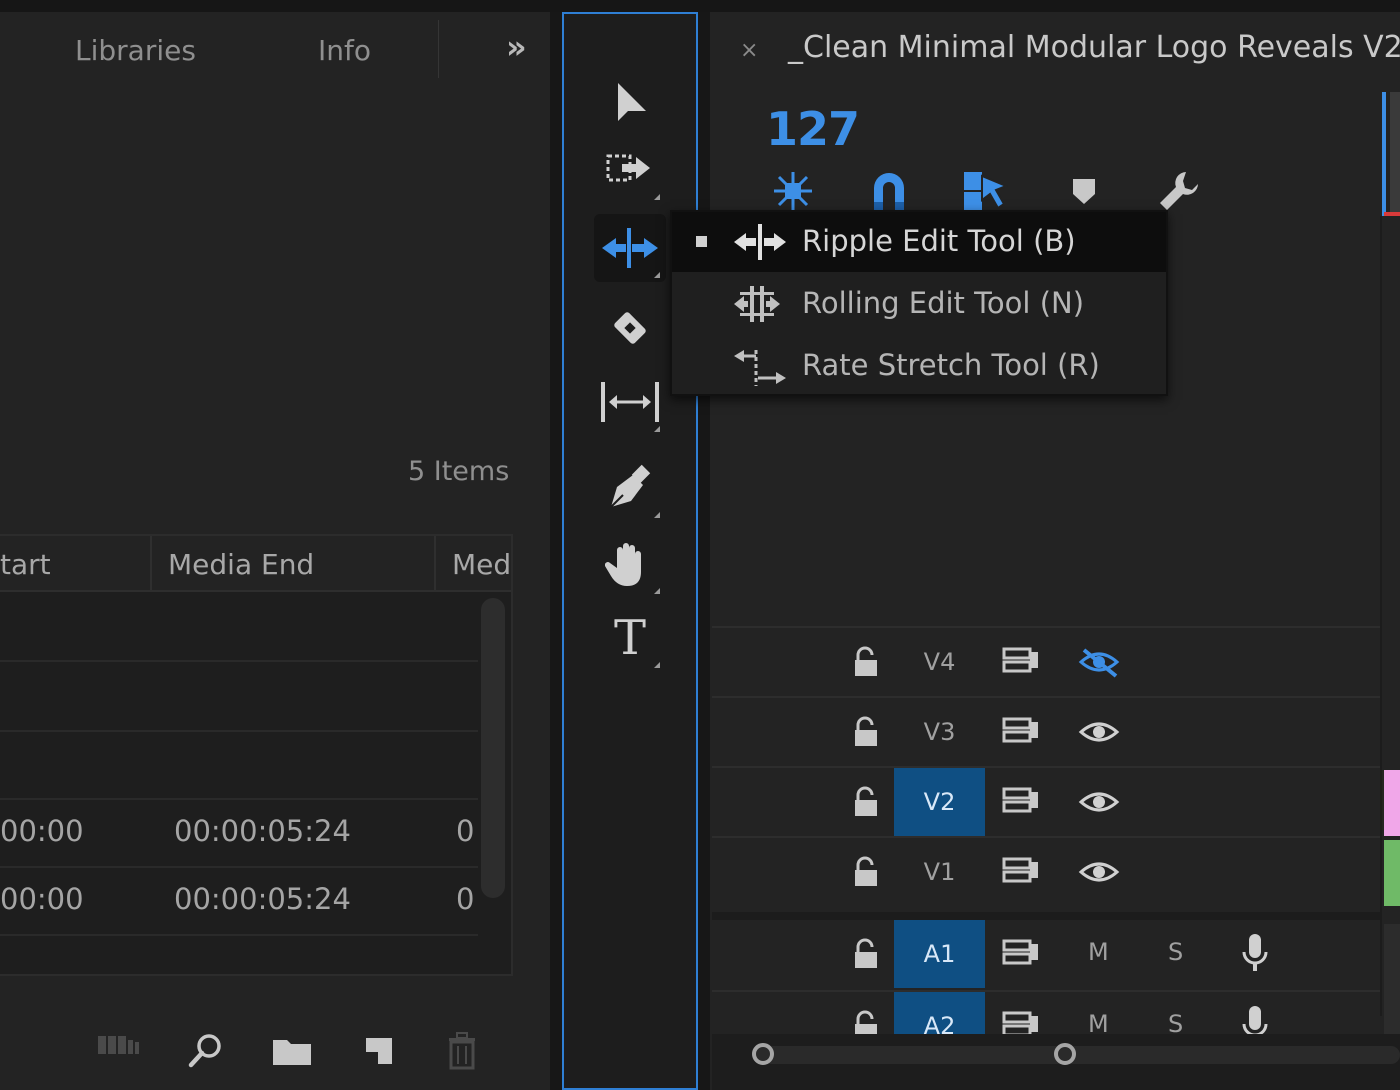 The image size is (1400, 1090). I want to click on folder-icon, so click(292, 1051).